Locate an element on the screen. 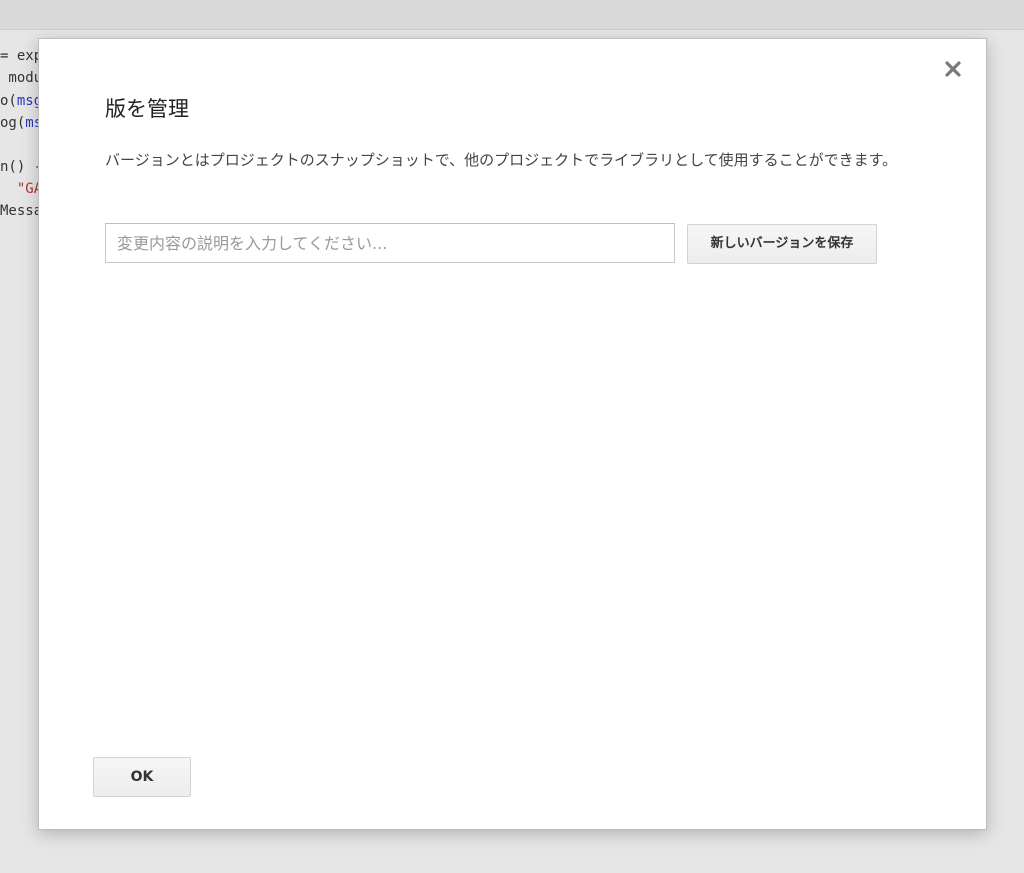 This screenshot has height=873, width=1024. code-token: modu is located at coordinates (21, 78).